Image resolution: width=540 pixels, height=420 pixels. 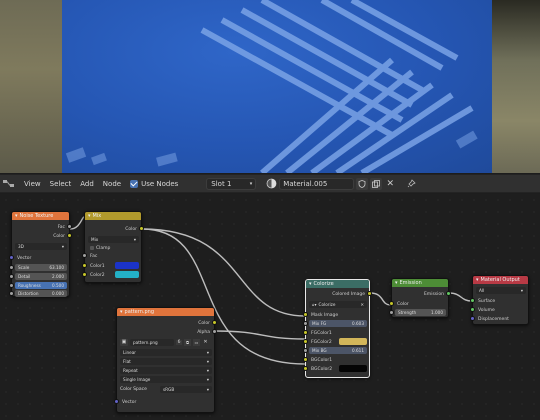 What do you see at coordinates (305, 368) in the screenshot?
I see `socket-bgcolor2-in` at bounding box center [305, 368].